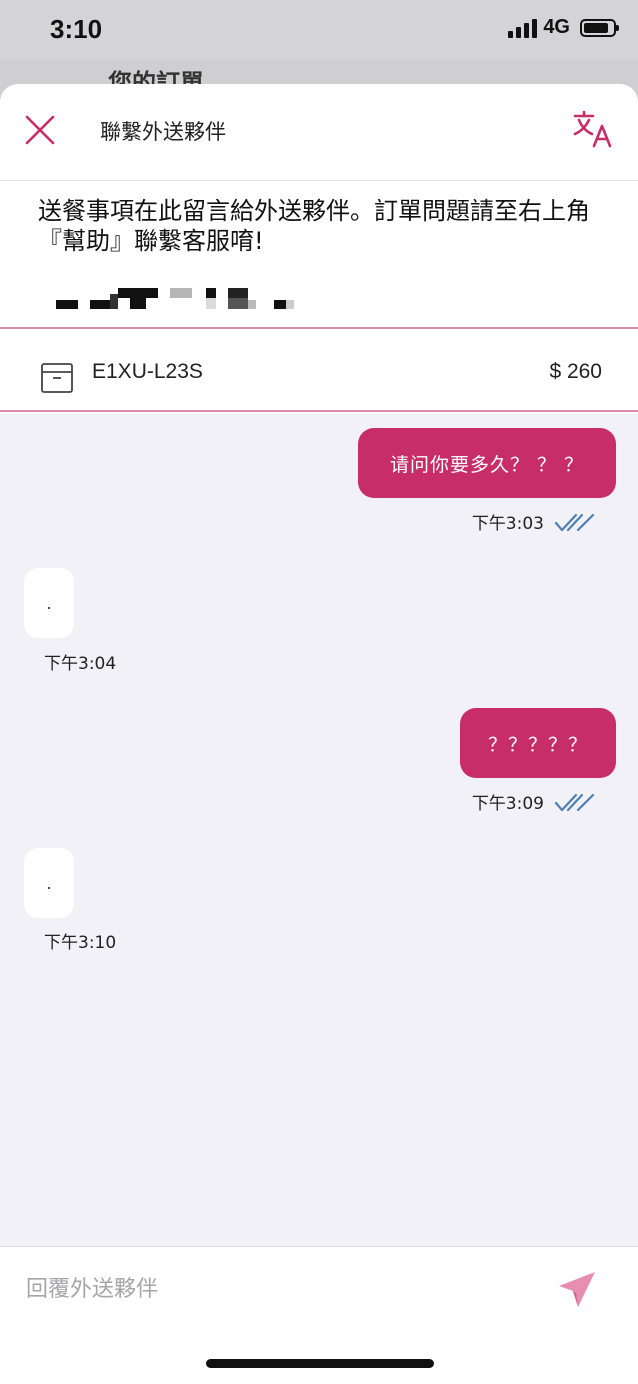 This screenshot has width=638, height=1384. What do you see at coordinates (40, 130) in the screenshot?
I see `close-icon` at bounding box center [40, 130].